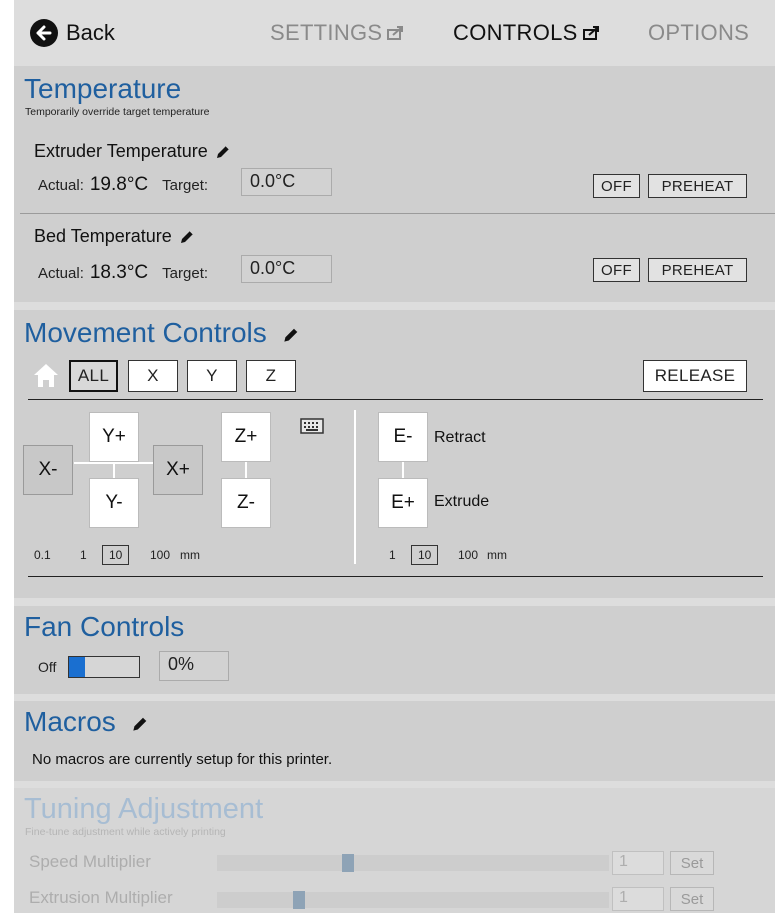 The width and height of the screenshot is (775, 913). Describe the element at coordinates (616, 186) in the screenshot. I see `extruder-off-button: OFF` at that location.